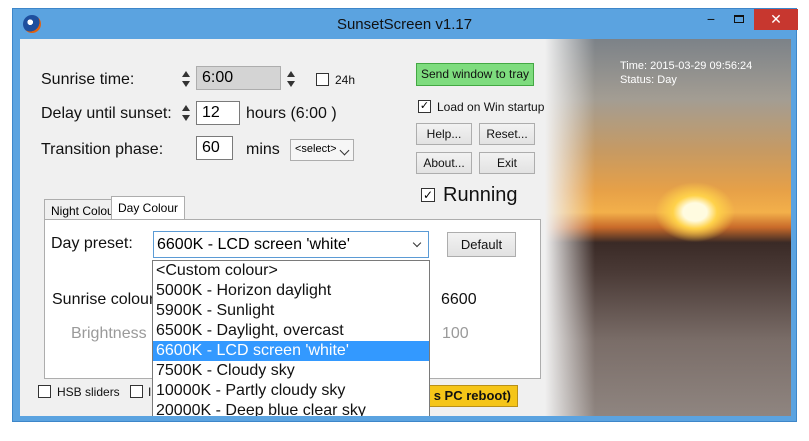  What do you see at coordinates (238, 78) in the screenshot?
I see `sunrise-time-field: 6:00` at bounding box center [238, 78].